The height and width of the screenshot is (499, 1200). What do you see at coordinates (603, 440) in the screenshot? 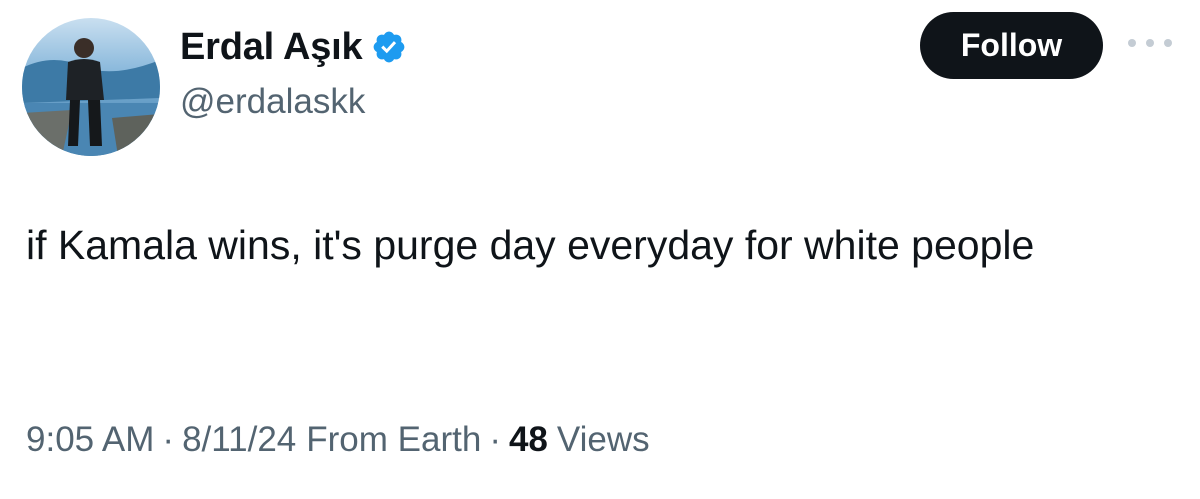
I see `views-label: Views` at bounding box center [603, 440].